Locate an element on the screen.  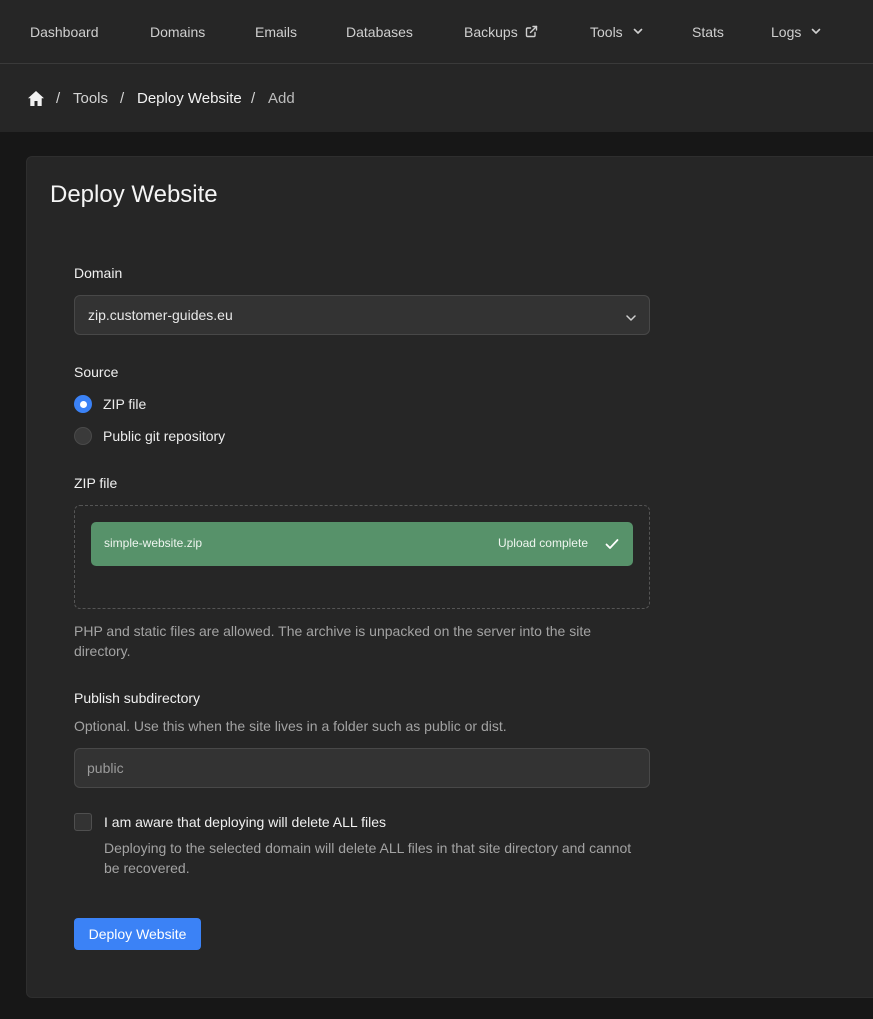
page-title: Deploy Website is located at coordinates (134, 194).